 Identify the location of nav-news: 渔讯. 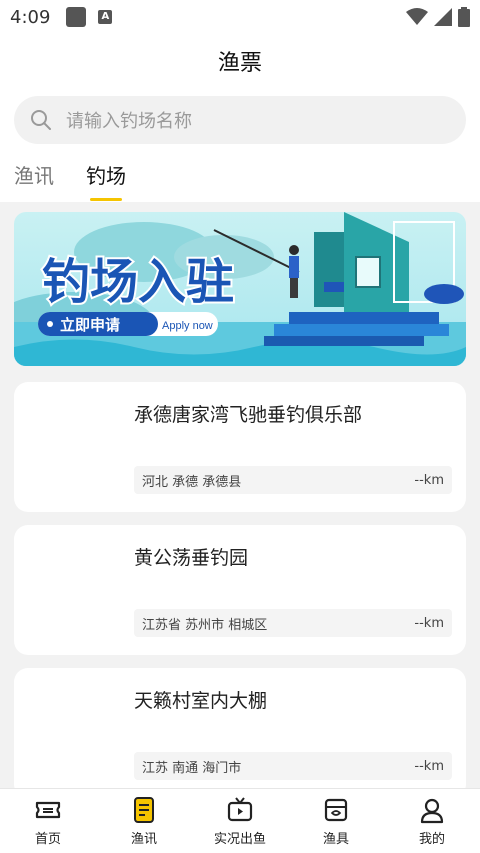
(144, 821).